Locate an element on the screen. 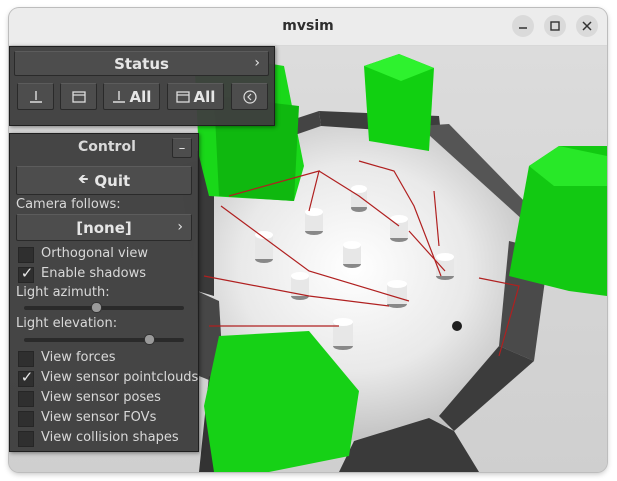 This screenshot has height=481, width=617. enable-shadows-checkbox: ✓ is located at coordinates (26, 273).